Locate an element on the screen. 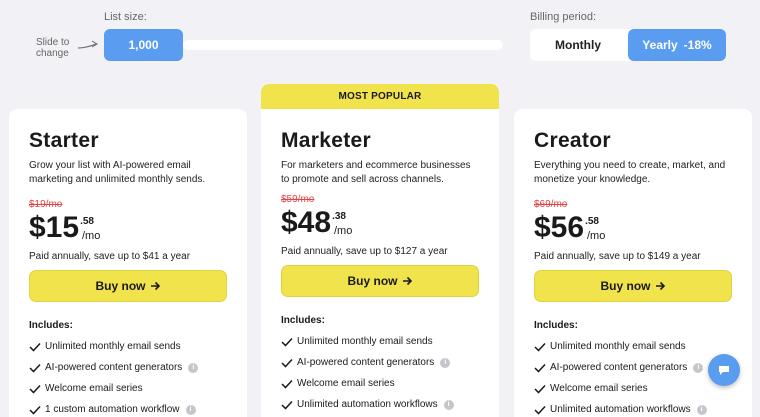 Image resolution: width=760 pixels, height=417 pixels. price-amount: $15 is located at coordinates (54, 227).